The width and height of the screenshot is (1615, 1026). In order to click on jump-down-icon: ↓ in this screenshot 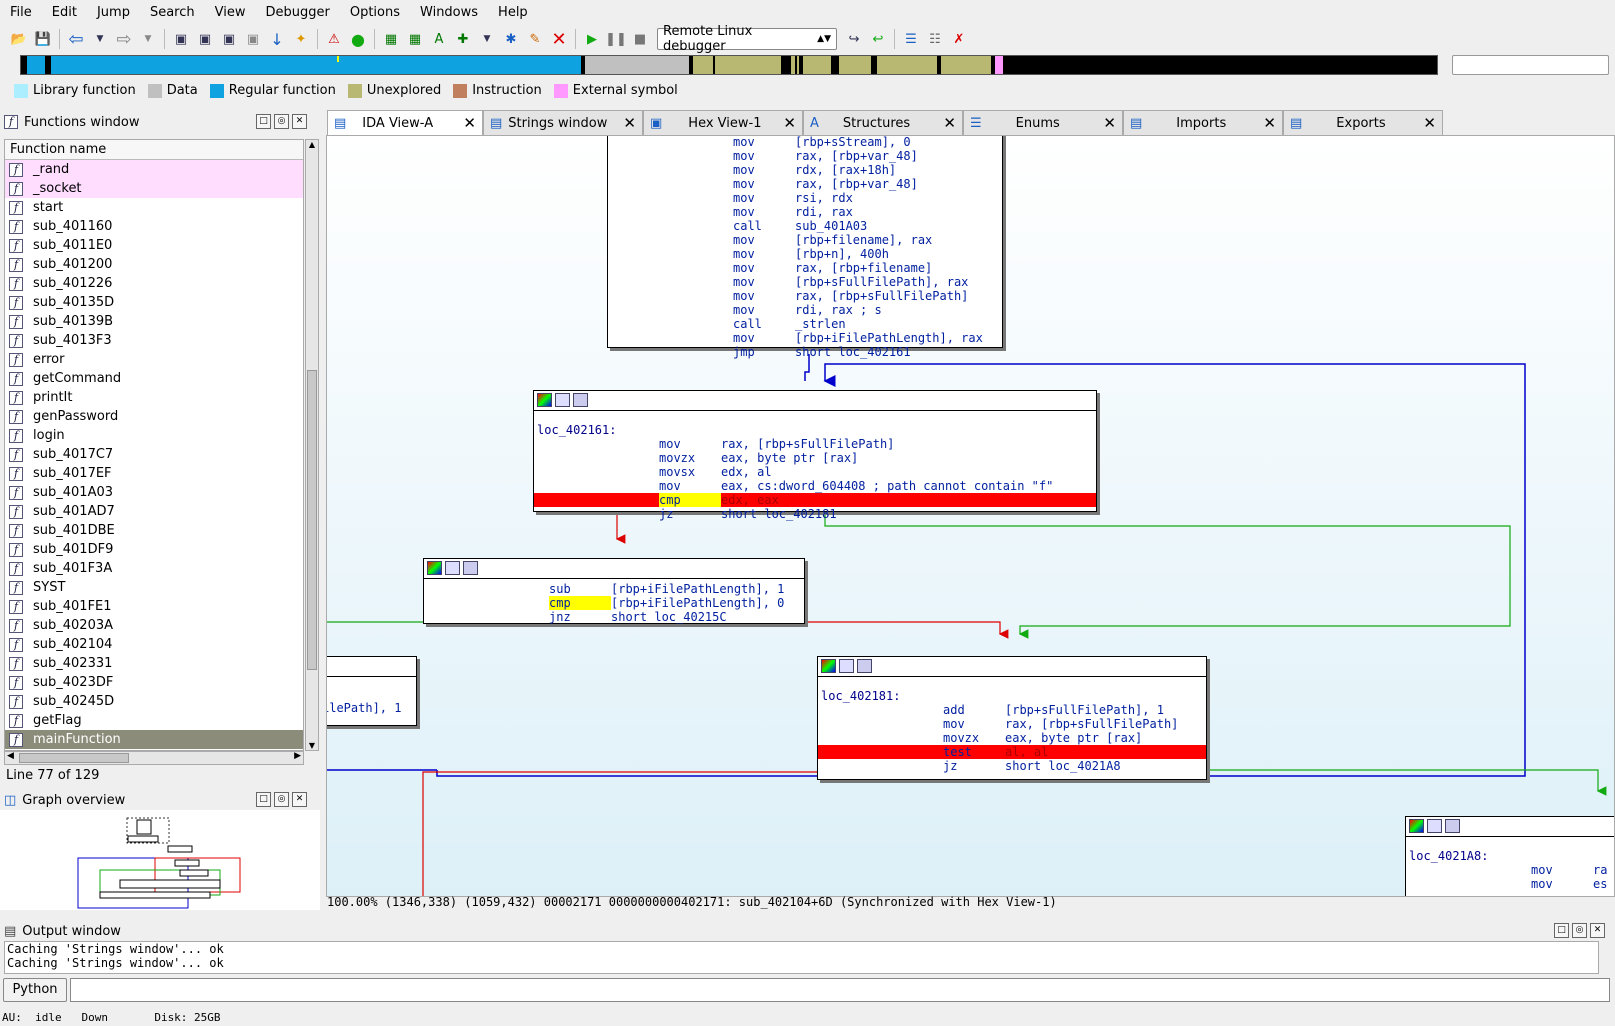, I will do `click(277, 39)`.